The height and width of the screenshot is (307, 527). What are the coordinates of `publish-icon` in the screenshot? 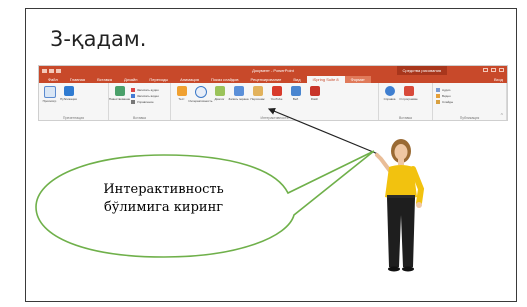 It's located at (68, 91).